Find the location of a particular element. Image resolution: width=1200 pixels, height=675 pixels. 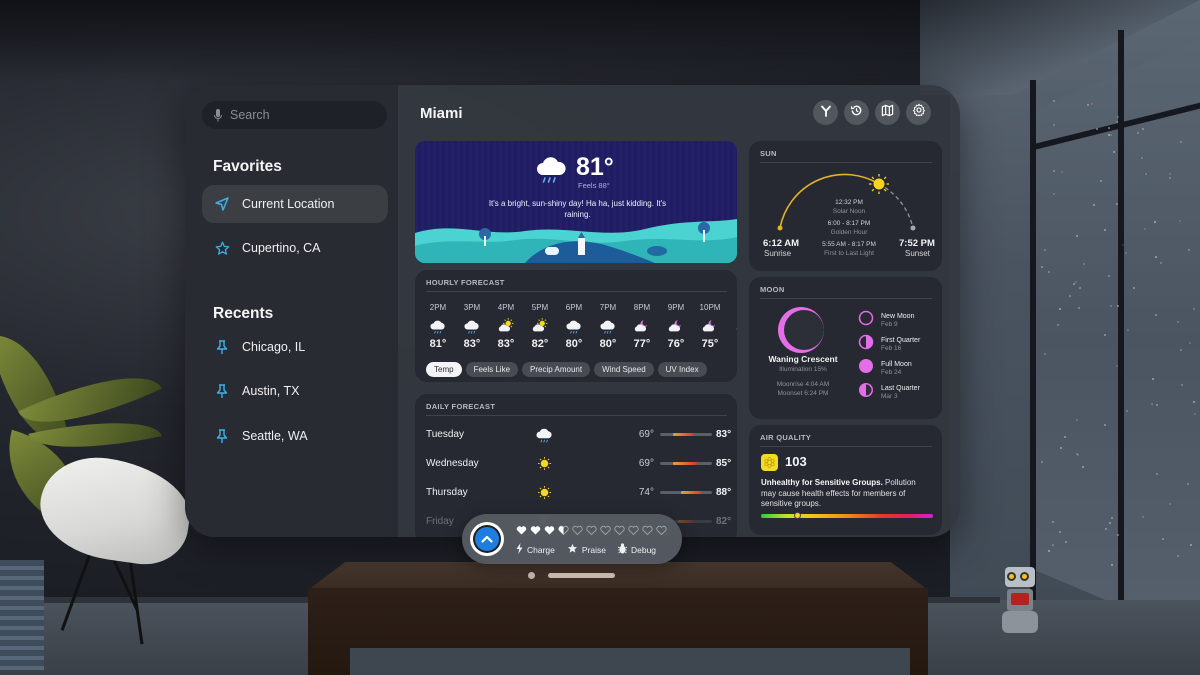

hour-temp: 80° is located at coordinates (608, 344).